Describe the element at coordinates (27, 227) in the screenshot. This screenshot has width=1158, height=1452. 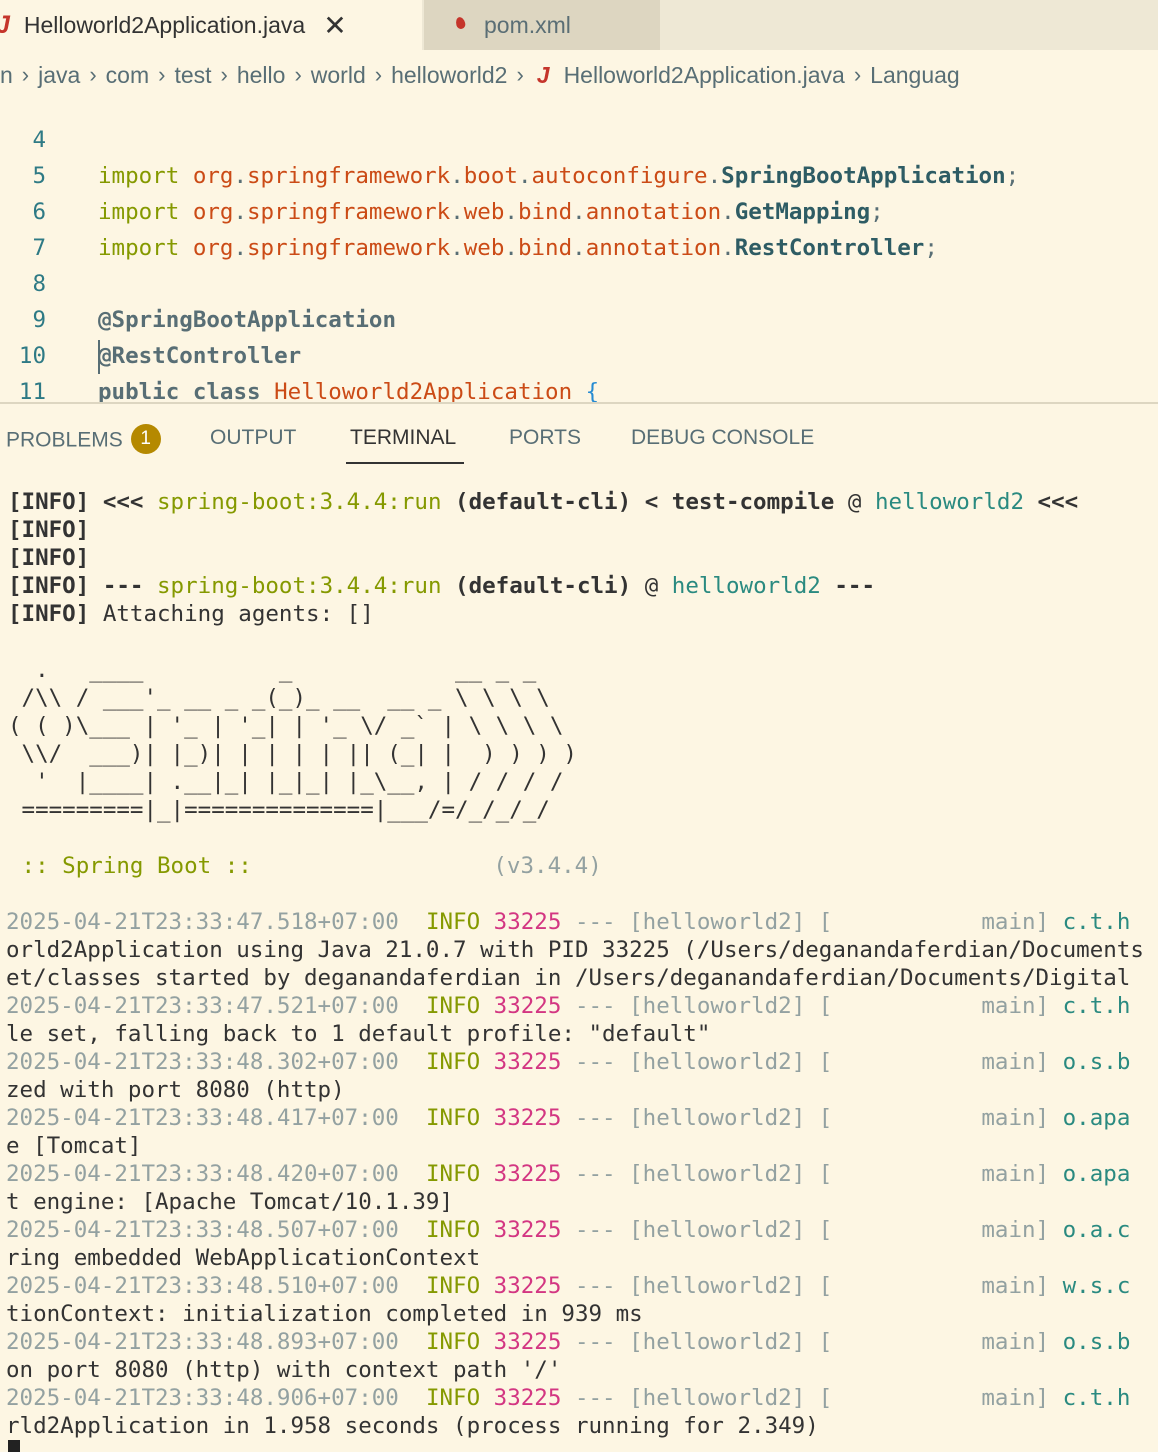
I see `code-line: 7` at that location.